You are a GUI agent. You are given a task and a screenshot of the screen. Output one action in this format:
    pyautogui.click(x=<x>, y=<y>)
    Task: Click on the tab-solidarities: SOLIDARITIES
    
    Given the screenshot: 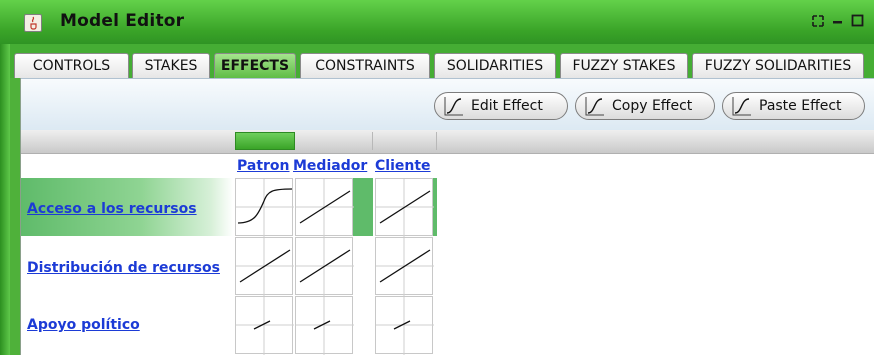 What is the action you would take?
    pyautogui.click(x=495, y=65)
    